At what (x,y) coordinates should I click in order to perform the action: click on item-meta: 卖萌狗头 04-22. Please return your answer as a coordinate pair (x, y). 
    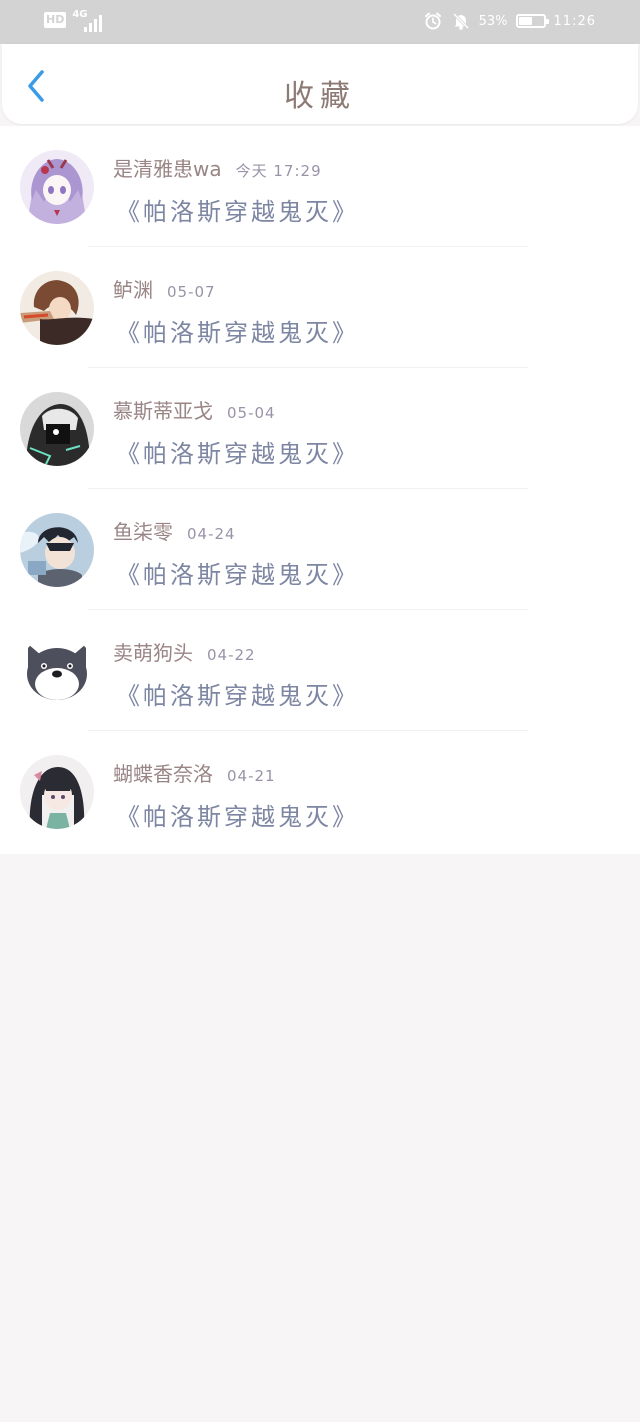
    Looking at the image, I should click on (184, 651).